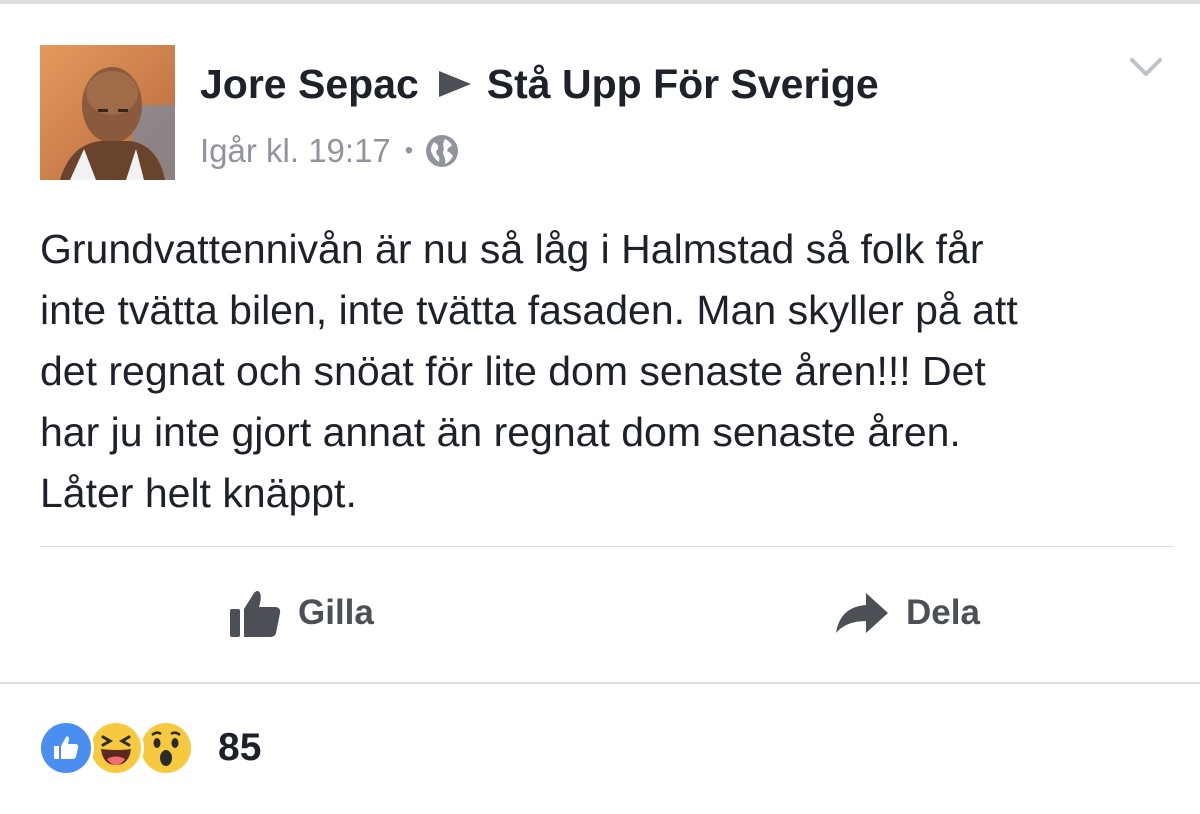  Describe the element at coordinates (336, 612) in the screenshot. I see `like-label: Gilla` at that location.